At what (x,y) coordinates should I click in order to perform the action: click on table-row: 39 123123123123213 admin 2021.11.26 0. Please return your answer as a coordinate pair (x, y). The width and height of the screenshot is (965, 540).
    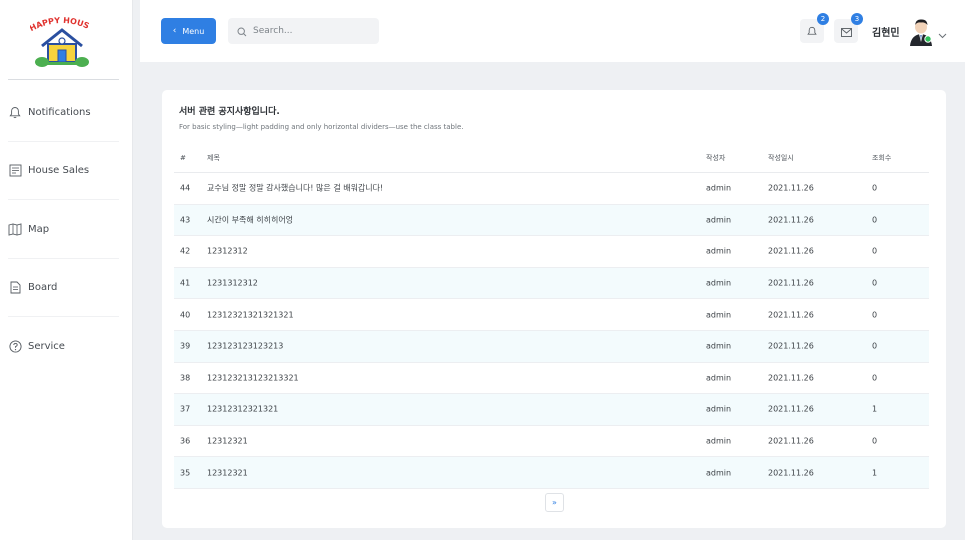
    Looking at the image, I should click on (551, 346).